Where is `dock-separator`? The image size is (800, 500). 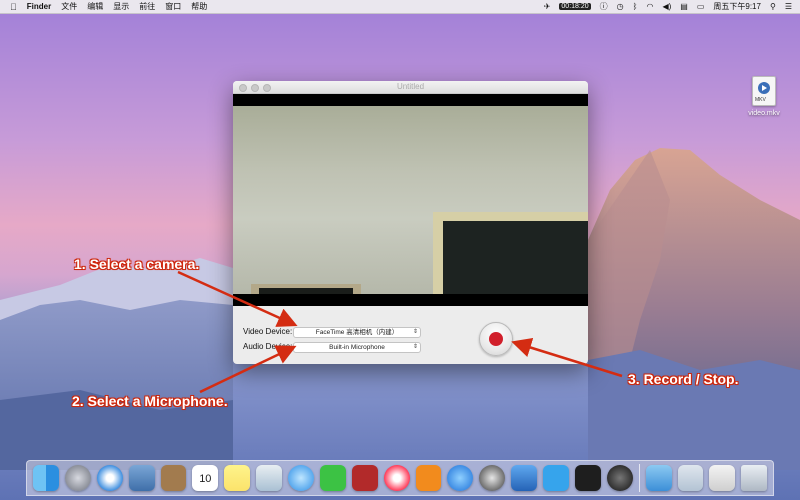 dock-separator is located at coordinates (639, 478).